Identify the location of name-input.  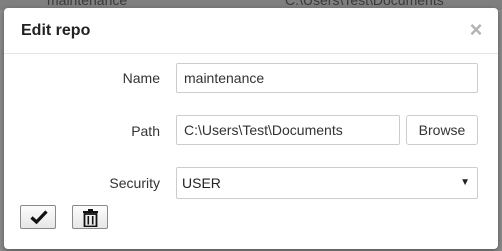
(327, 78).